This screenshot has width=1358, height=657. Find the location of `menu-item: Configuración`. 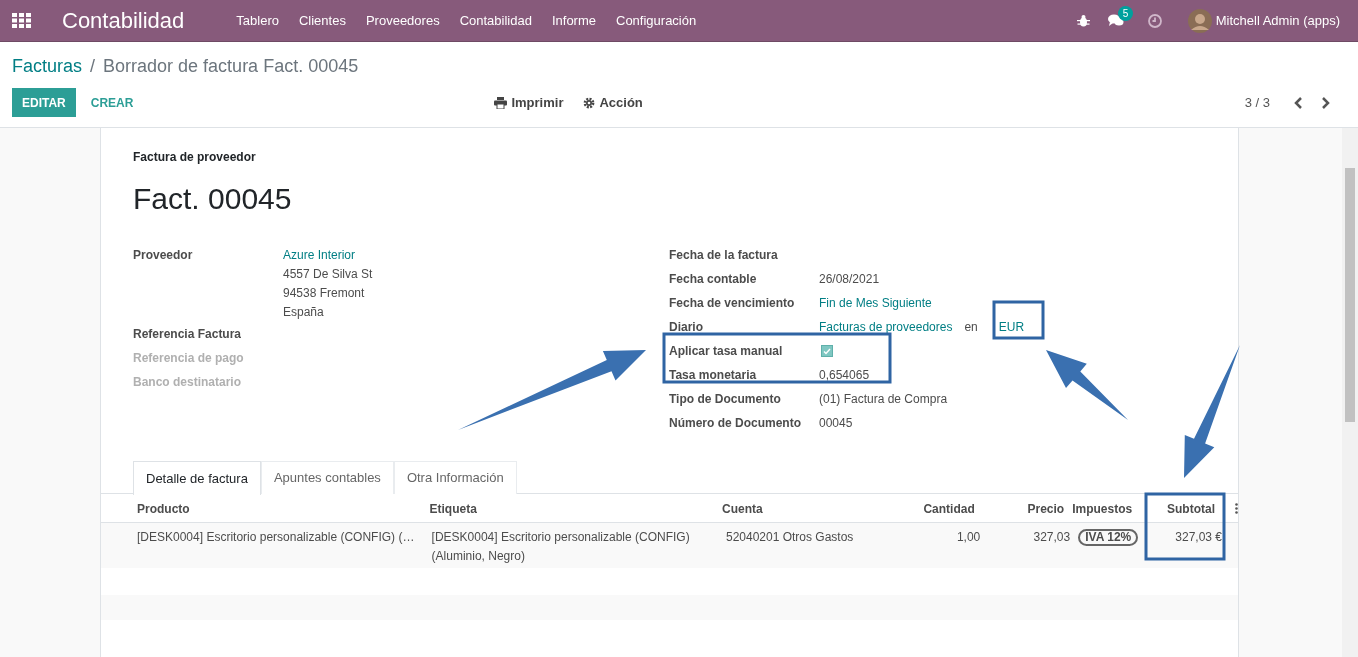

menu-item: Configuración is located at coordinates (656, 20).